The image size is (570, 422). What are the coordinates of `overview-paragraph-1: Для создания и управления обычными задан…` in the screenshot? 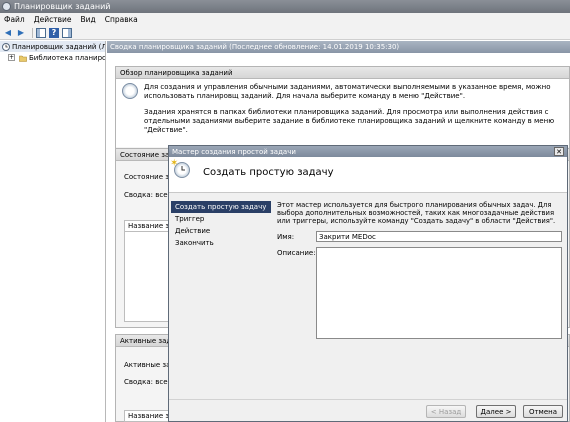 It's located at (347, 91).